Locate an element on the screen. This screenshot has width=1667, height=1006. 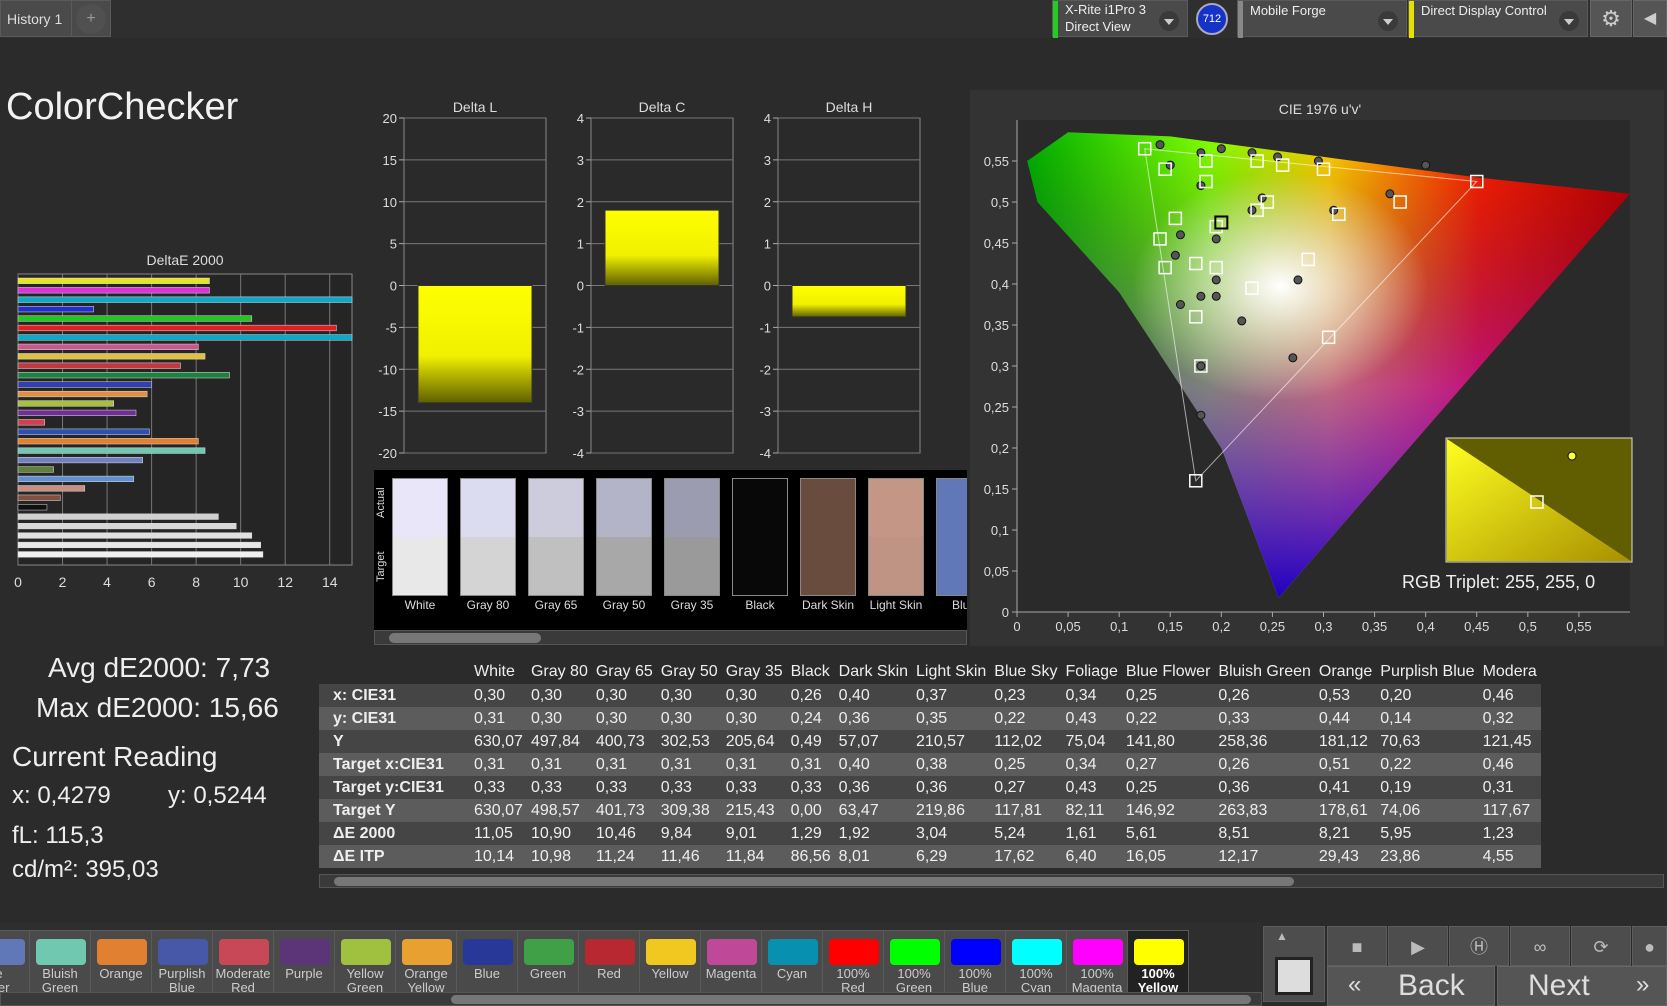
table-column-header: White is located at coordinates (498, 672).